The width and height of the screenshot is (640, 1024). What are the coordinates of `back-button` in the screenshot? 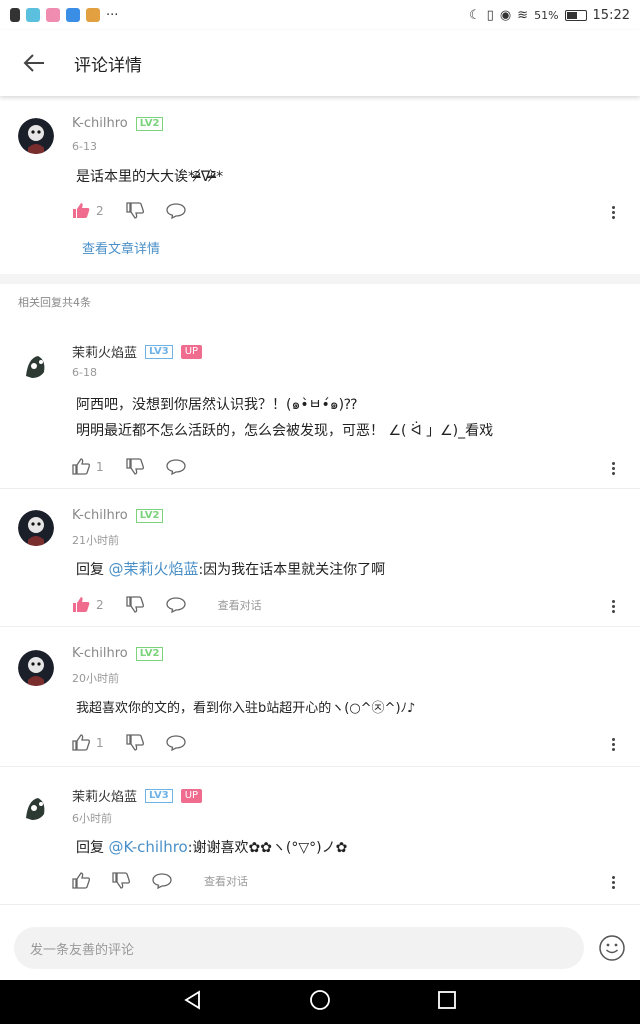 It's located at (34, 63).